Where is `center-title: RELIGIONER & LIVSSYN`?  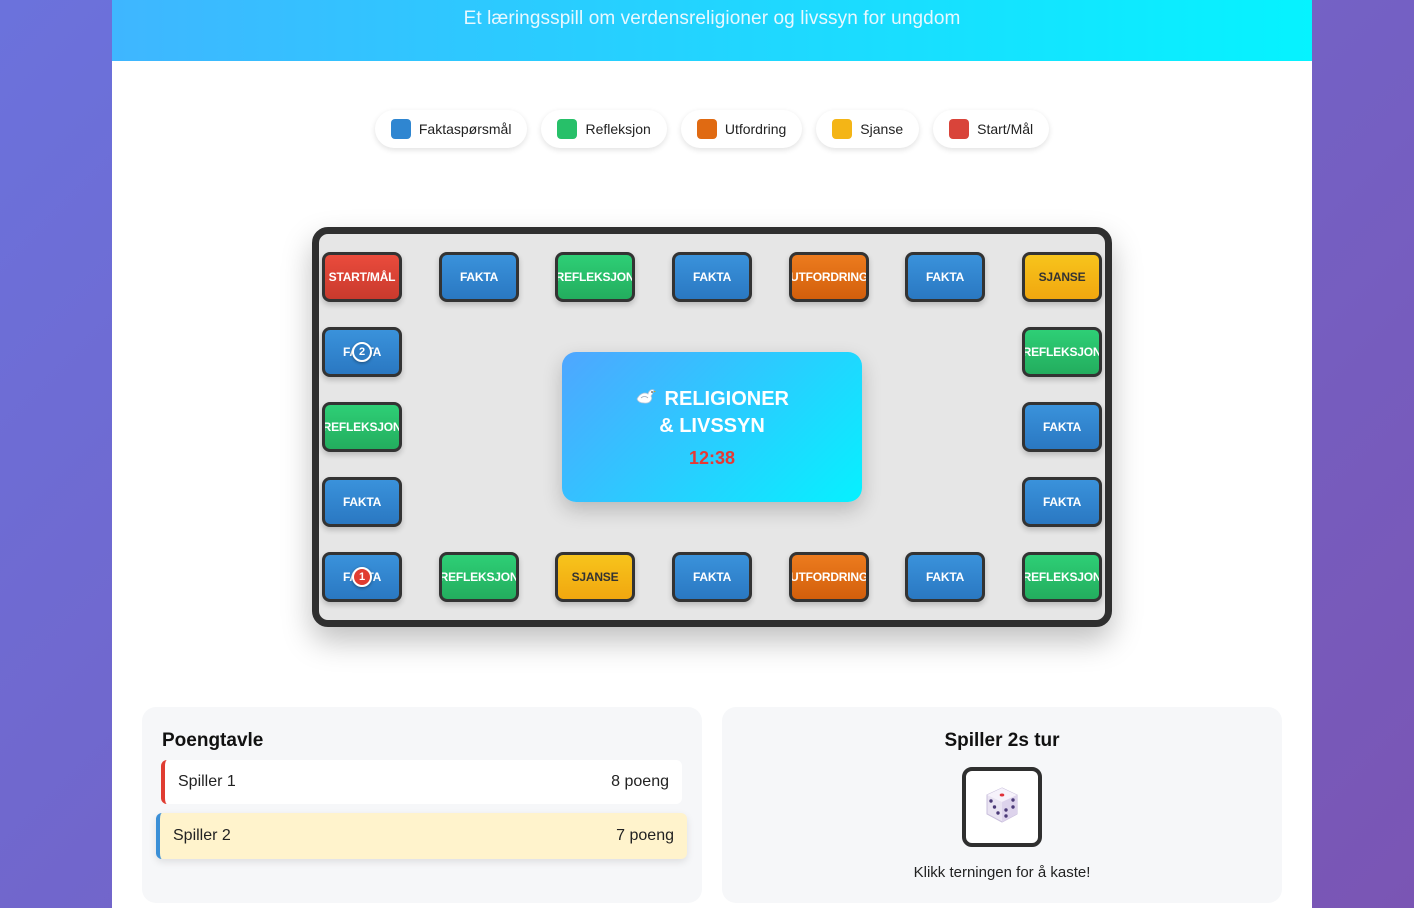 center-title: RELIGIONER & LIVSSYN is located at coordinates (712, 413).